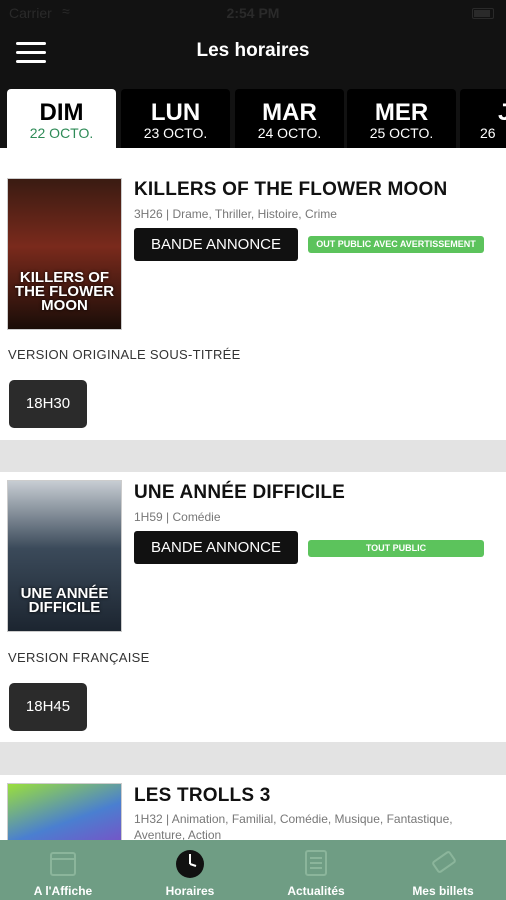  I want to click on movie-poster: UNE ANNÉE DIFFICILE, so click(64, 556).